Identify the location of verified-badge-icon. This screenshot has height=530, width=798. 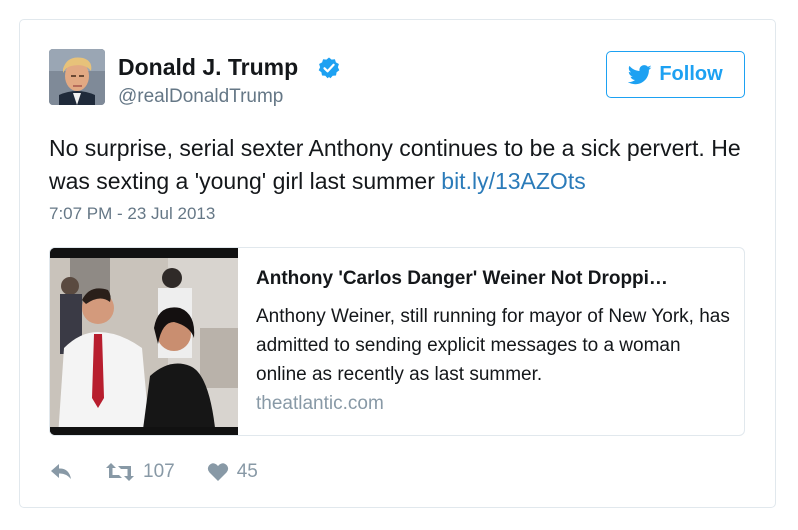
(329, 68).